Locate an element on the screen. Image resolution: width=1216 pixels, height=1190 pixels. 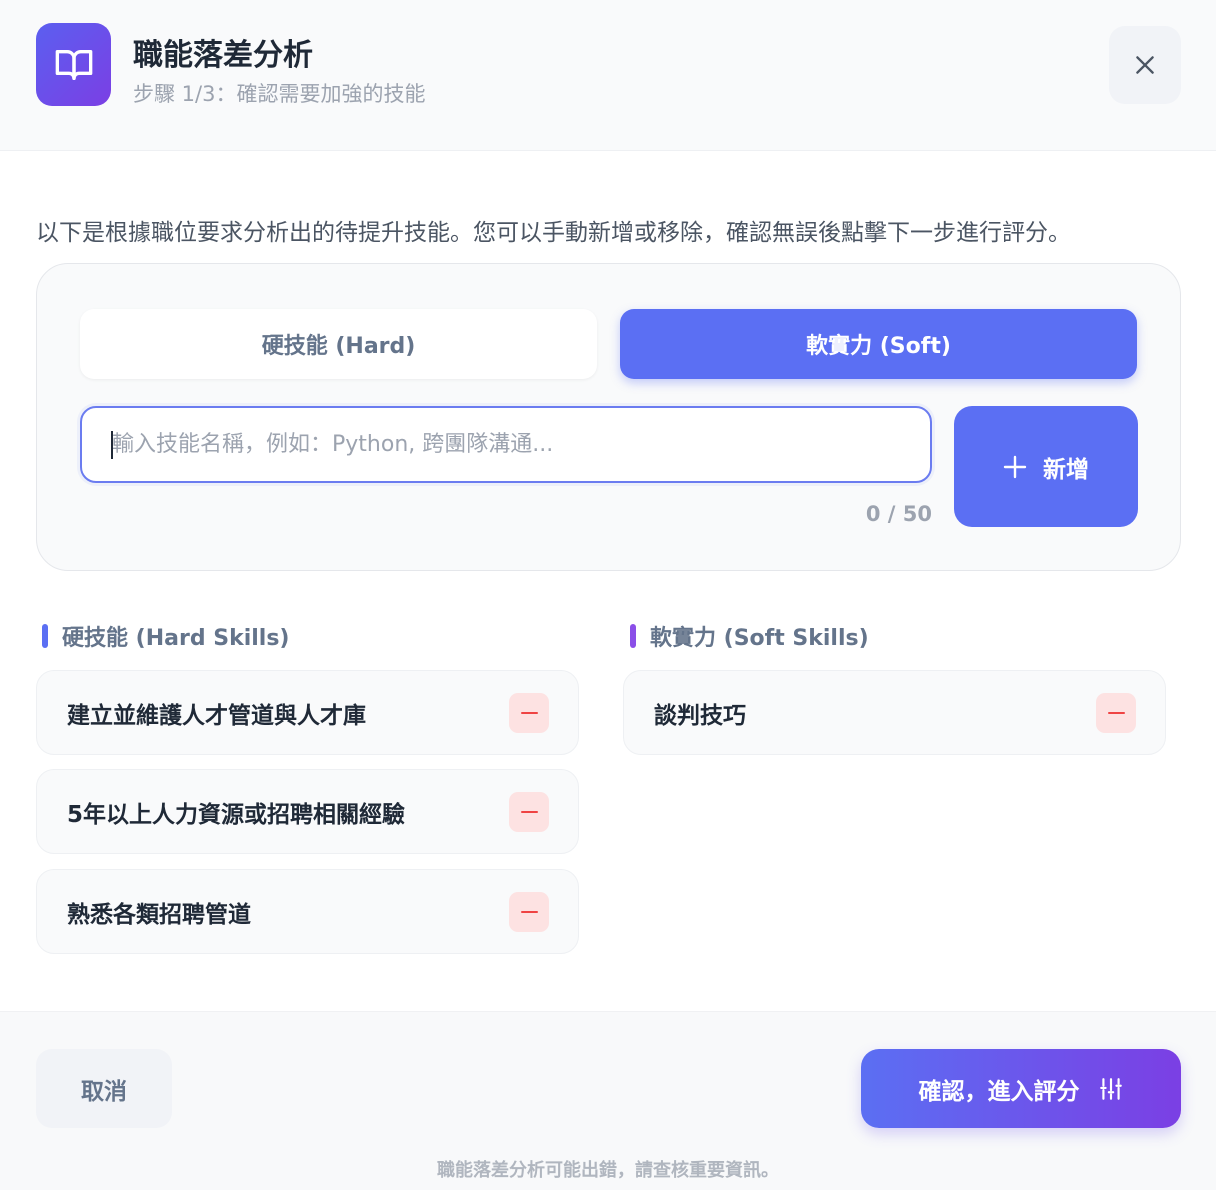
skill-name-input is located at coordinates (506, 444).